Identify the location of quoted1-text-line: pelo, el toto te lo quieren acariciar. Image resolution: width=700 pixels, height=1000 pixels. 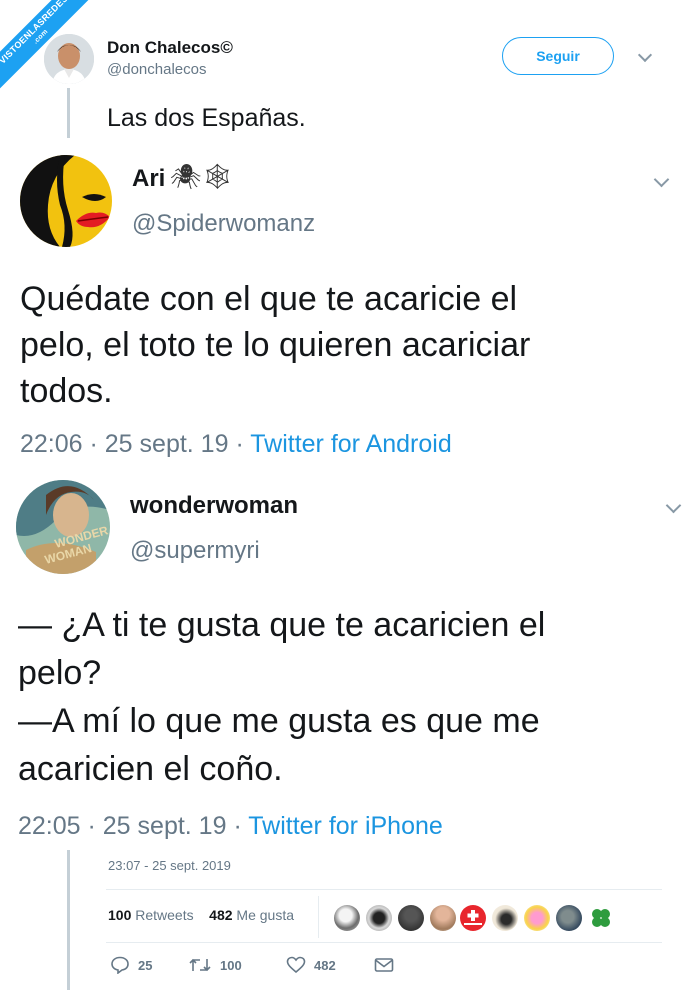
(275, 345).